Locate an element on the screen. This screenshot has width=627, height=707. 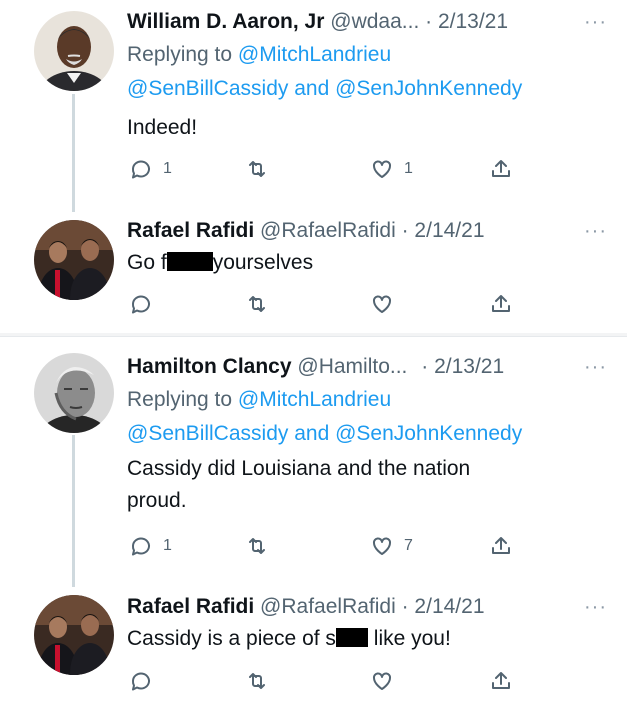
like-count: 7 is located at coordinates (408, 545).